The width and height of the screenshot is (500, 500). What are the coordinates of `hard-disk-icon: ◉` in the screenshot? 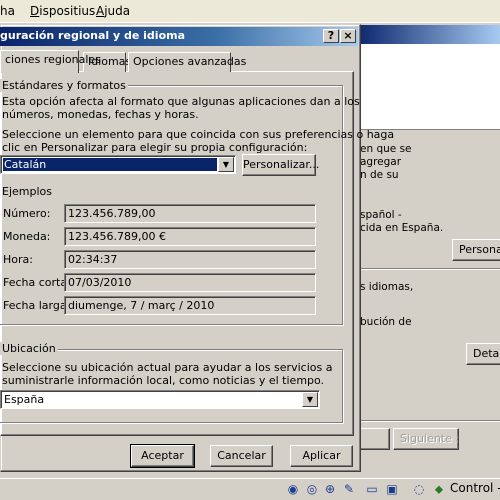 It's located at (293, 489).